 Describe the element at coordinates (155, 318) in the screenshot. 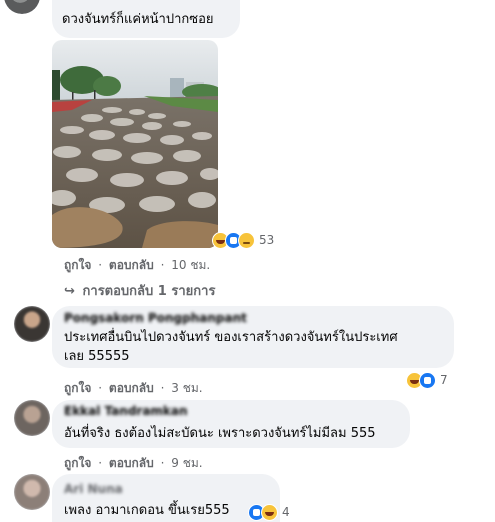

I see `commenter-name: Pongsakorn Pongphanpant` at that location.